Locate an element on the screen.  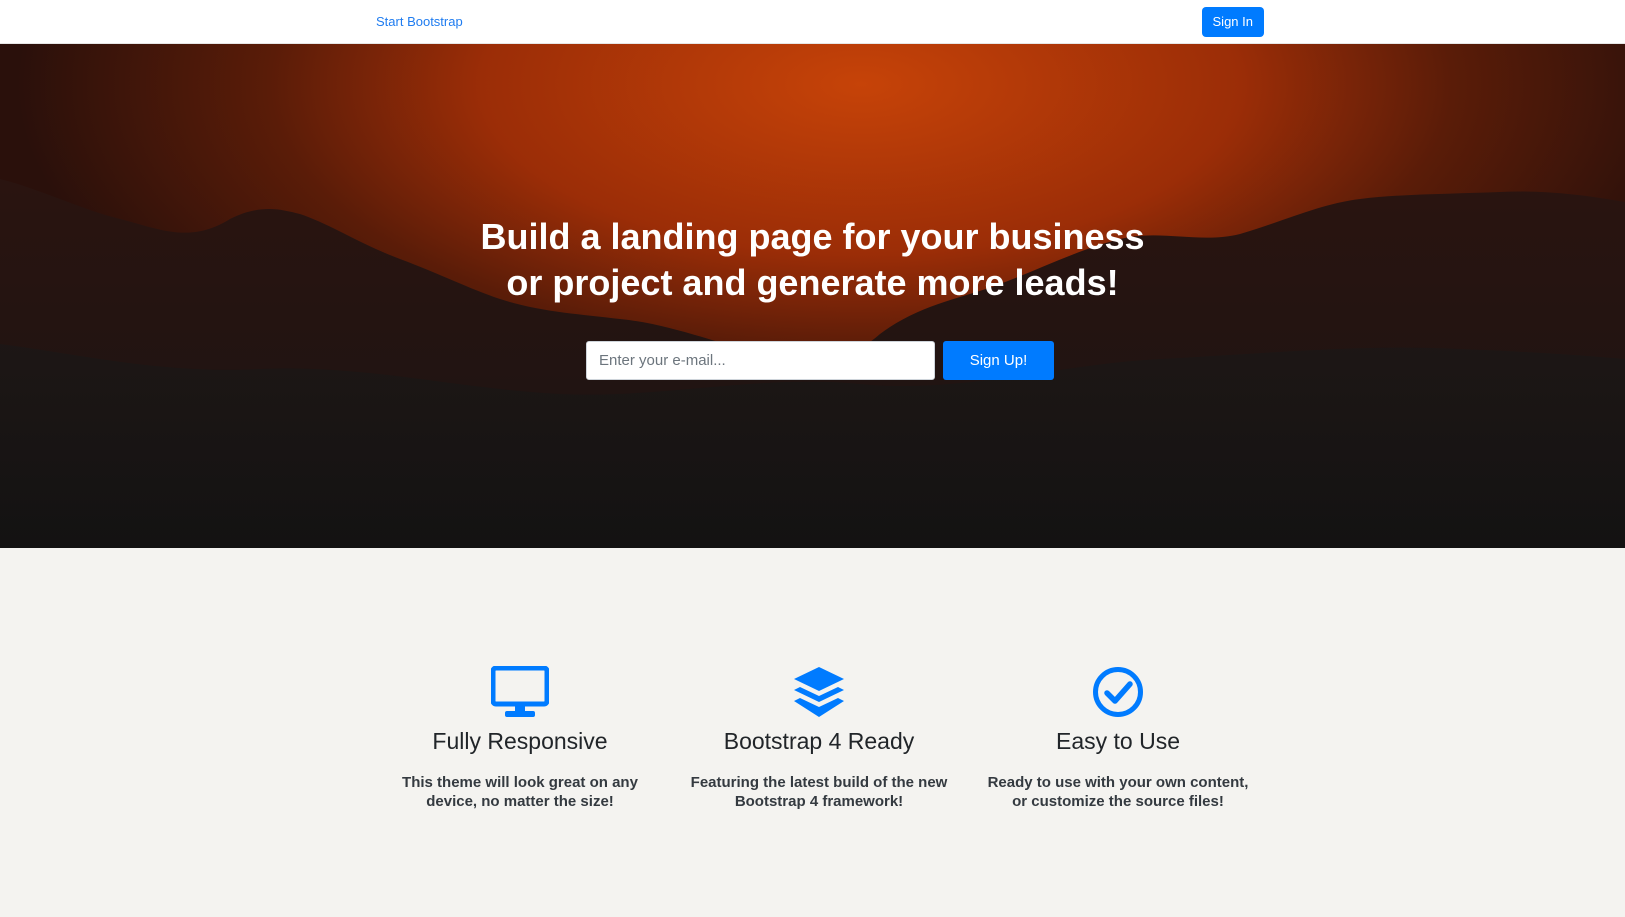
hero-heading-line2: or project and generate more leads! is located at coordinates (812, 282).